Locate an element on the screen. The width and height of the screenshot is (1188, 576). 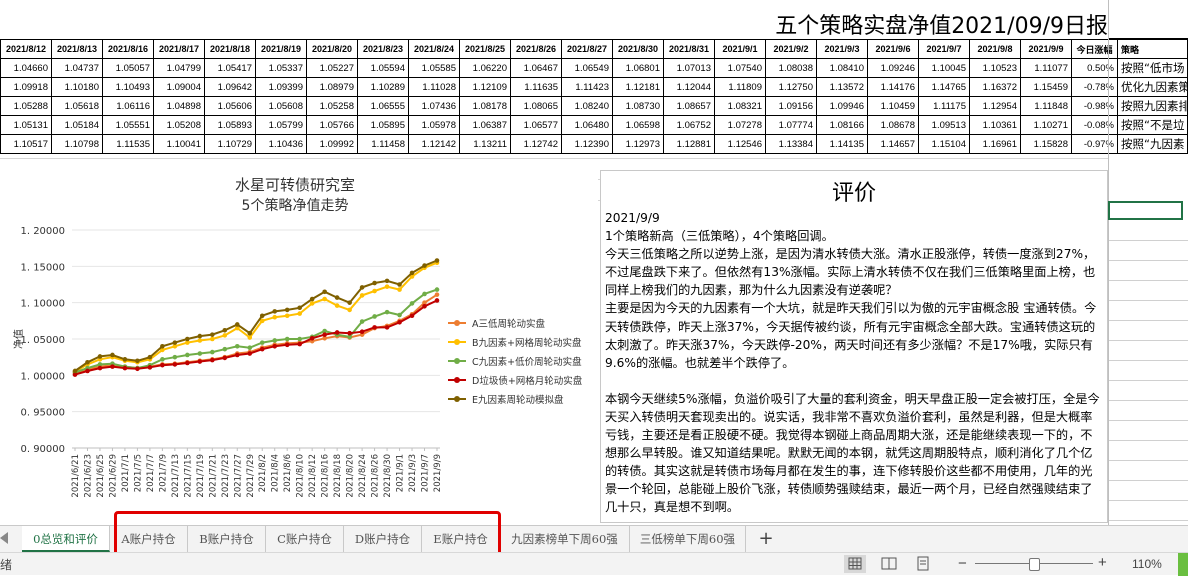
nav-cell: 1.11028 is located at coordinates (434, 87).